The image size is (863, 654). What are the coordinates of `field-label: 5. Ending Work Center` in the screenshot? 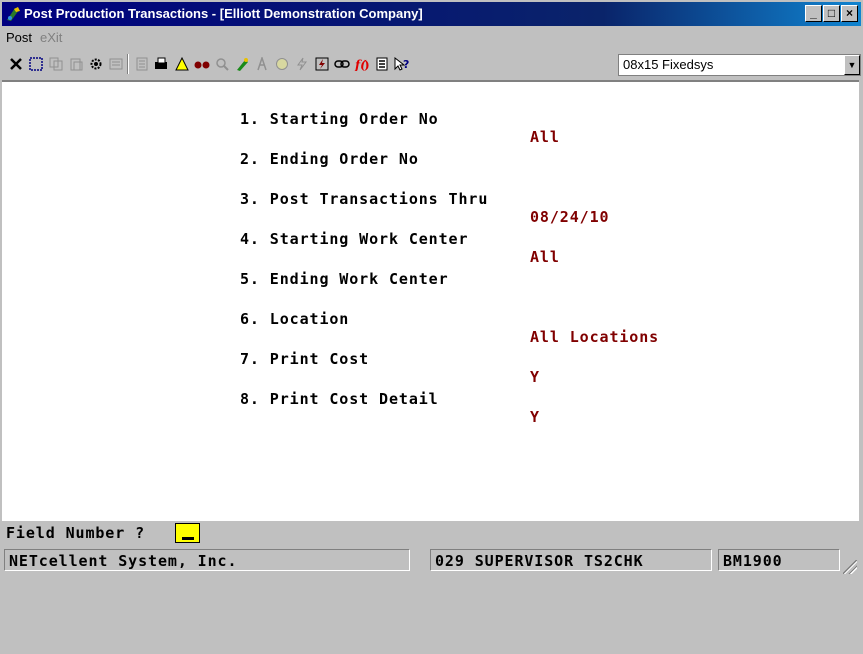 It's located at (344, 279).